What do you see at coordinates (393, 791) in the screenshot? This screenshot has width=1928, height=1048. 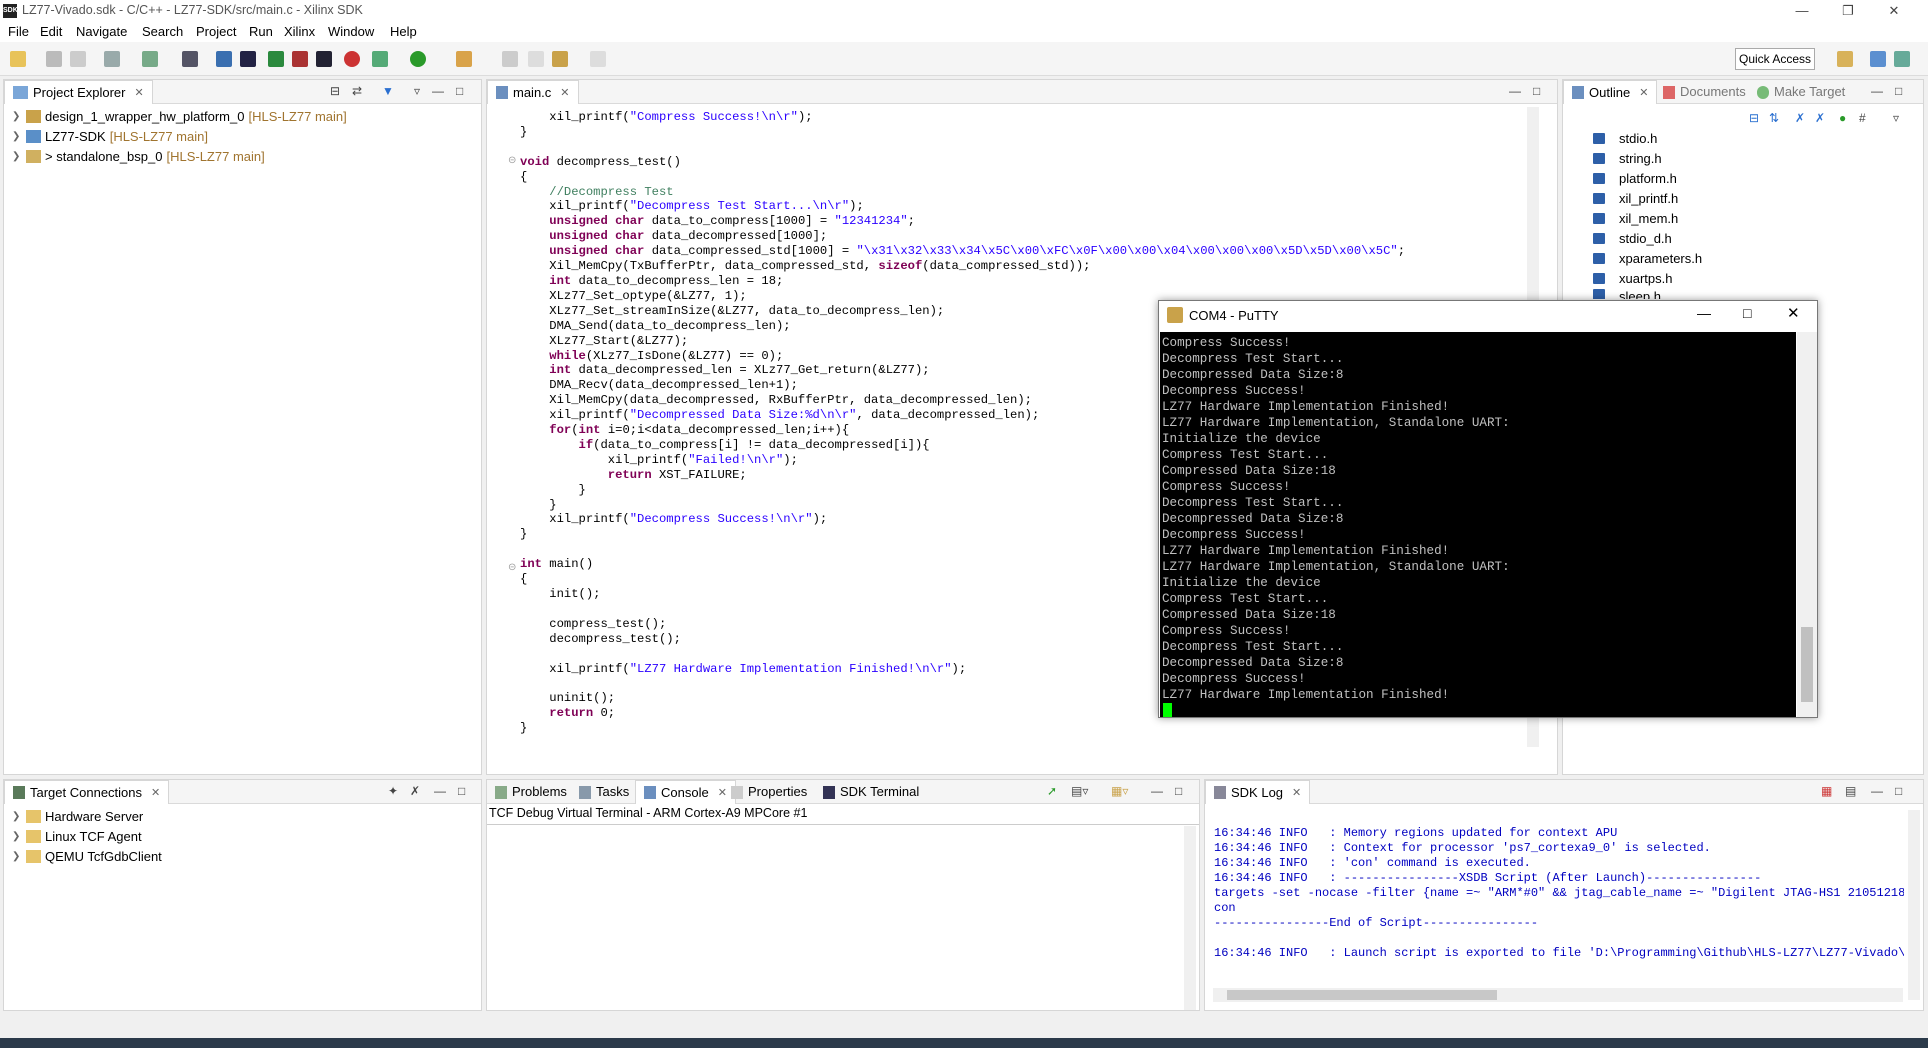 I see `new-connection-icon: ✦` at bounding box center [393, 791].